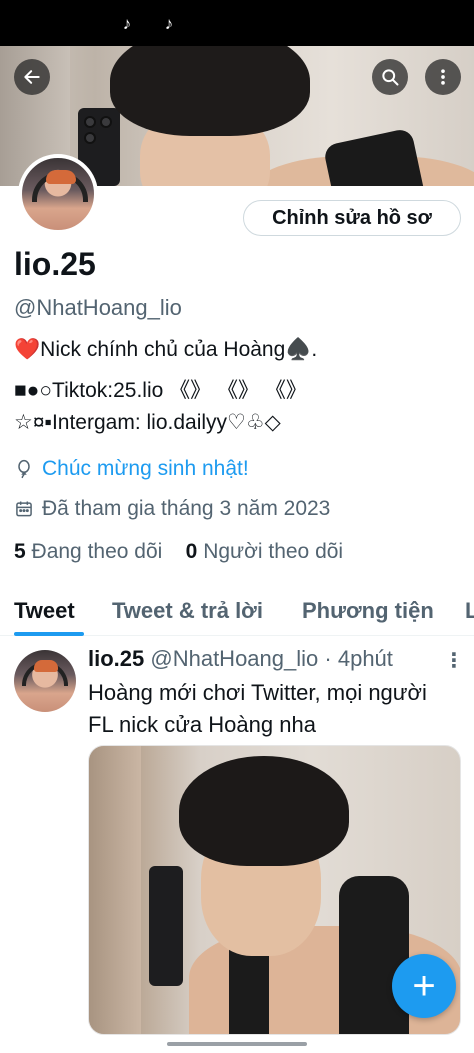 The image size is (474, 1053). I want to click on tab-tweets-and-replies: Tweet & trả lời, so click(187, 611).